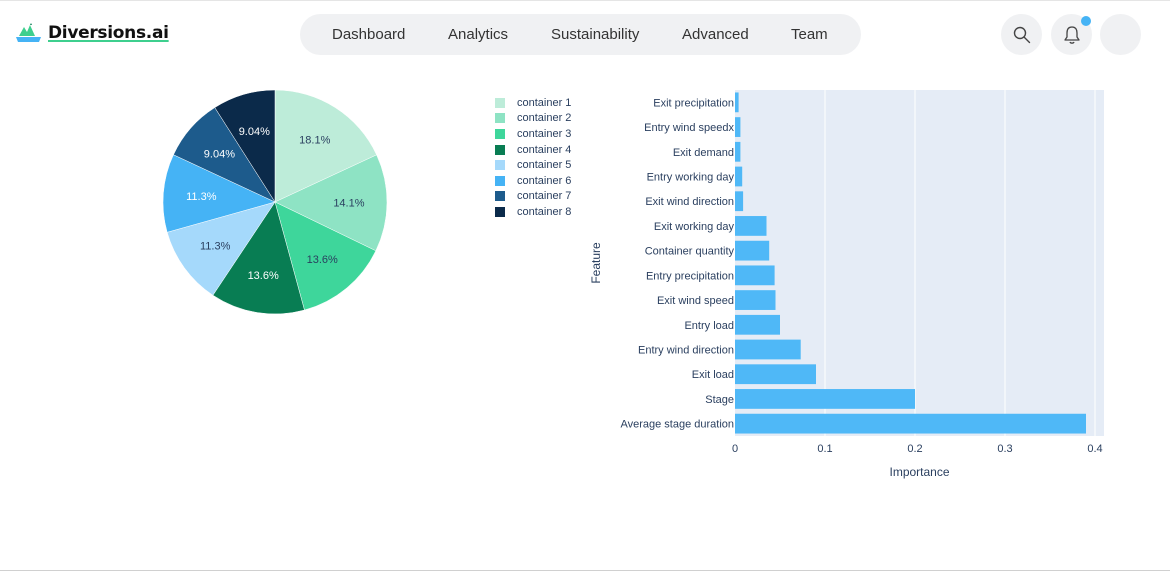  Describe the element at coordinates (1120, 34) in the screenshot. I see `avatar-button` at that location.